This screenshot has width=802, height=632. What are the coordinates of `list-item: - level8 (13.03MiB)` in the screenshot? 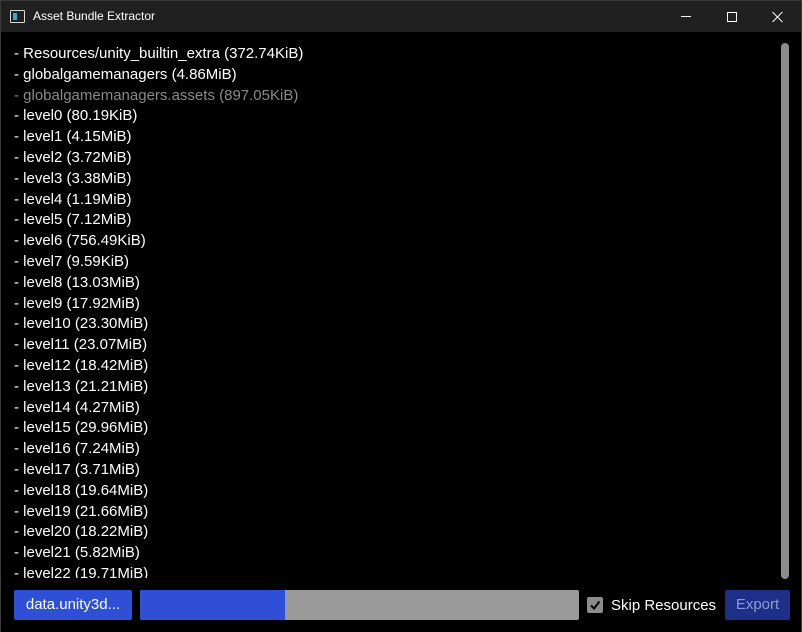 It's located at (158, 283).